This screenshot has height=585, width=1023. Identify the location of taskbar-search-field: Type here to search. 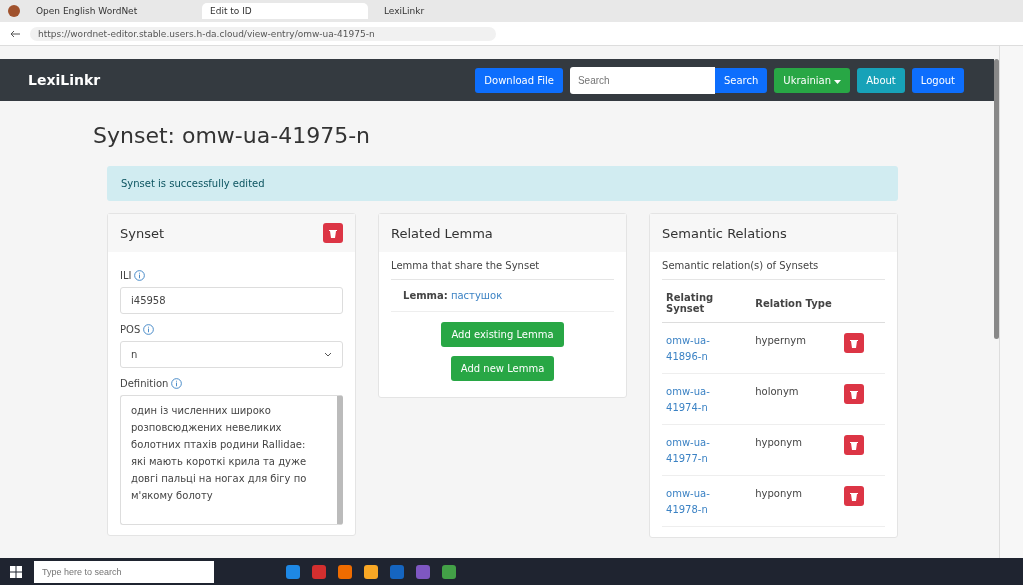
(124, 571).